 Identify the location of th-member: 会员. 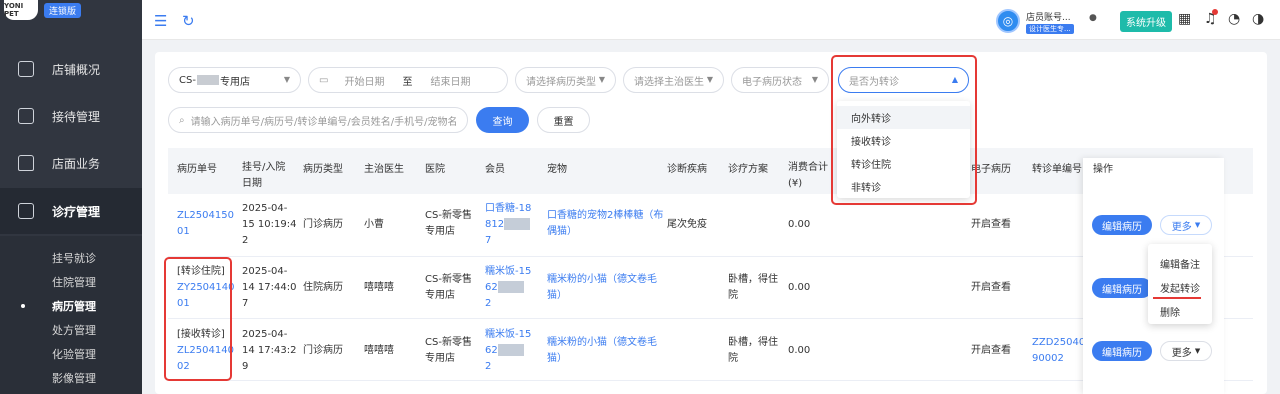
(495, 169).